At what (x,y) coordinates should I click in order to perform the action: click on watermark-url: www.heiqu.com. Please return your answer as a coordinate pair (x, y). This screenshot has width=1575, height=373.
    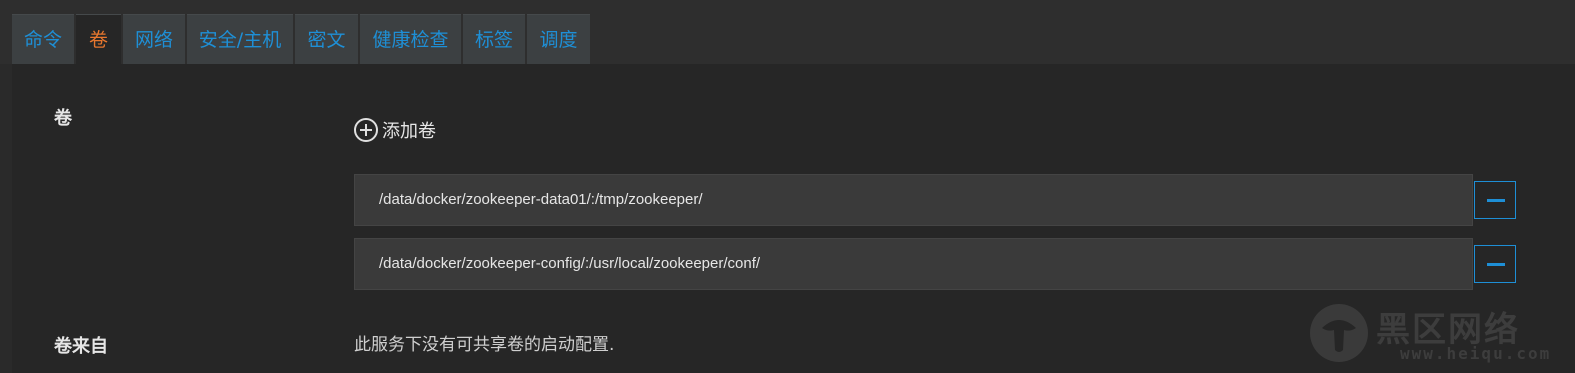
    Looking at the image, I should click on (1476, 353).